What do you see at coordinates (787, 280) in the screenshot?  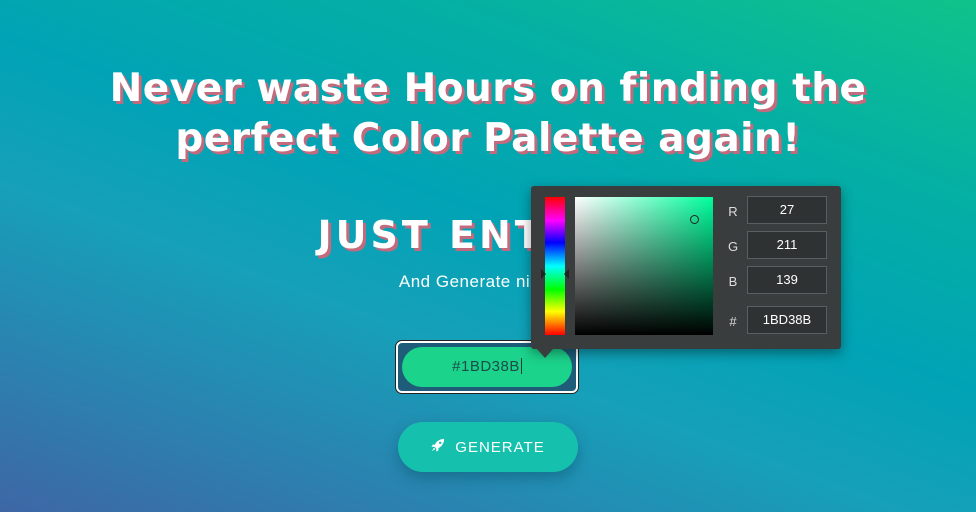 I see `blue-field: 139` at bounding box center [787, 280].